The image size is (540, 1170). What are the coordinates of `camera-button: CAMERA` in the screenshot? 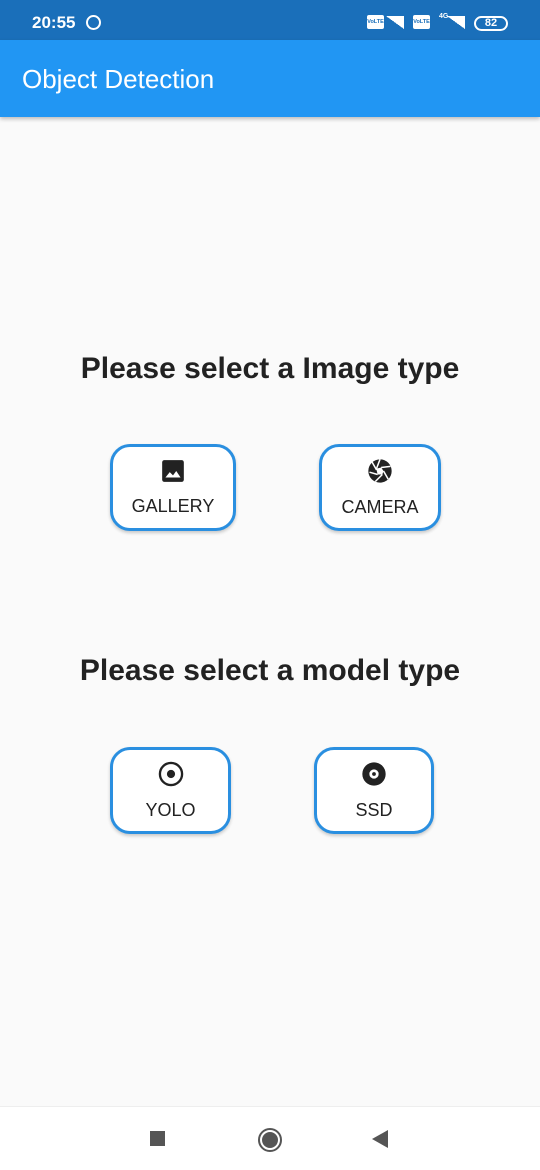 It's located at (380, 487).